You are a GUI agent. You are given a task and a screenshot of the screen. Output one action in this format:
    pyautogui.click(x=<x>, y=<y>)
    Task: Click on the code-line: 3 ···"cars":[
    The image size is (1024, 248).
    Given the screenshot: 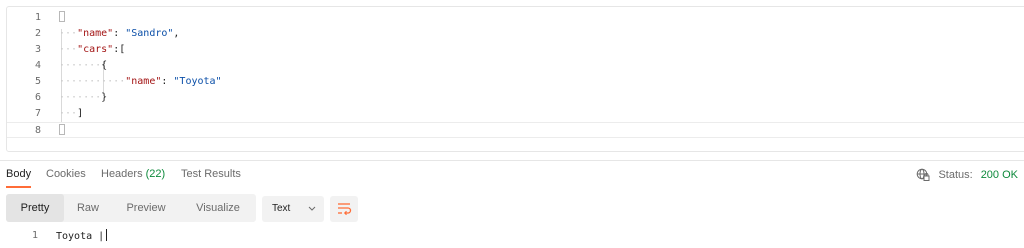 What is the action you would take?
    pyautogui.click(x=515, y=50)
    